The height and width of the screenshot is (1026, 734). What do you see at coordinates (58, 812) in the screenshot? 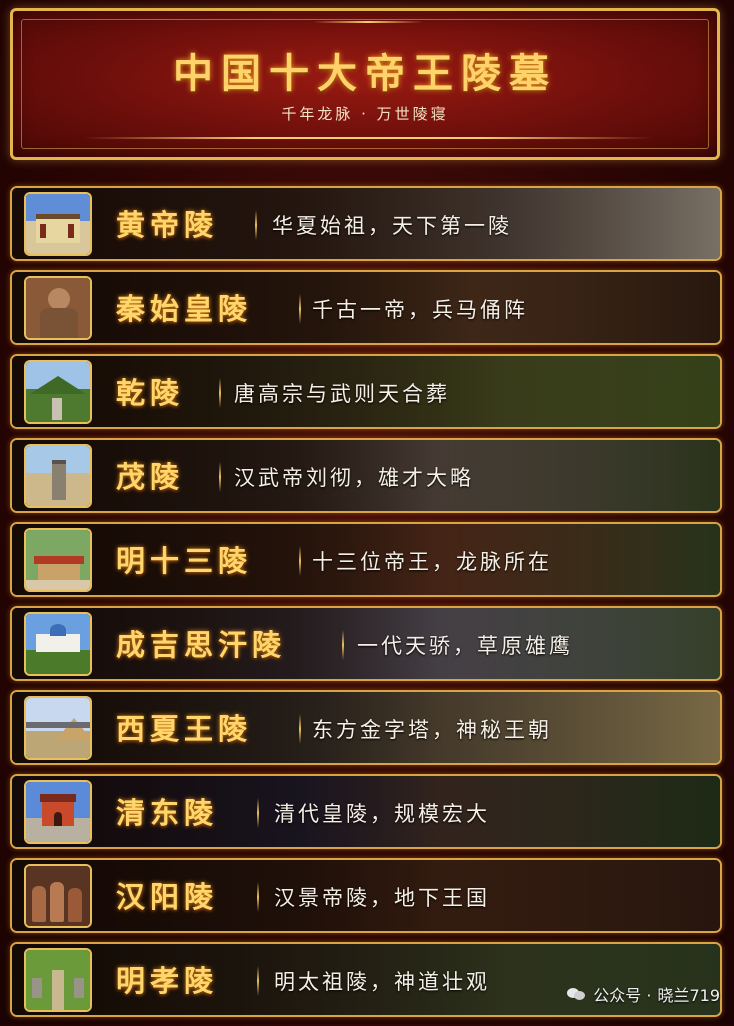
I see `qing-gate-photo-icon` at bounding box center [58, 812].